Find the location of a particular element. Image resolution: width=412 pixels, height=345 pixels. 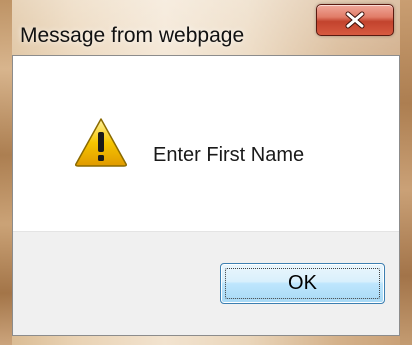

warning-icon is located at coordinates (101, 142).